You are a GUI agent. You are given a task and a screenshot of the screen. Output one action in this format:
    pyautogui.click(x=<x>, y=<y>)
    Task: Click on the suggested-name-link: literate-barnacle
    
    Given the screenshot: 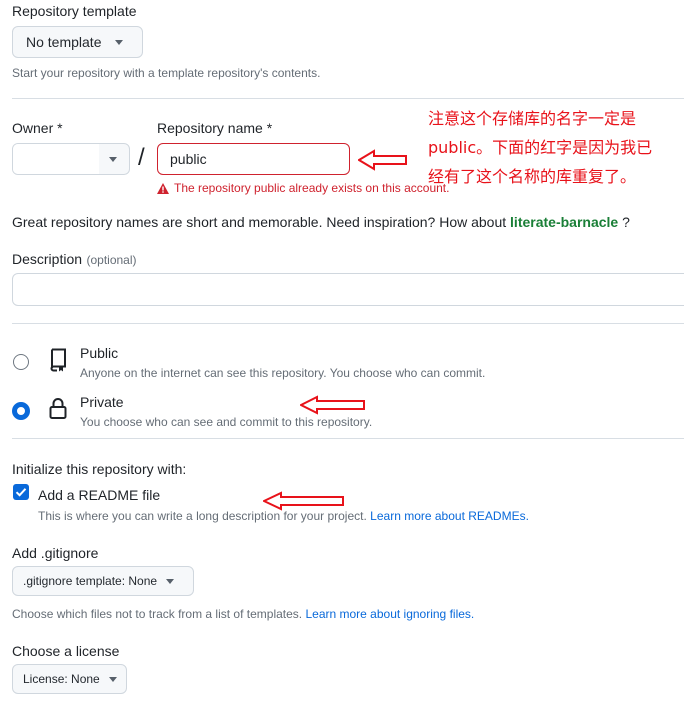 What is the action you would take?
    pyautogui.click(x=564, y=222)
    